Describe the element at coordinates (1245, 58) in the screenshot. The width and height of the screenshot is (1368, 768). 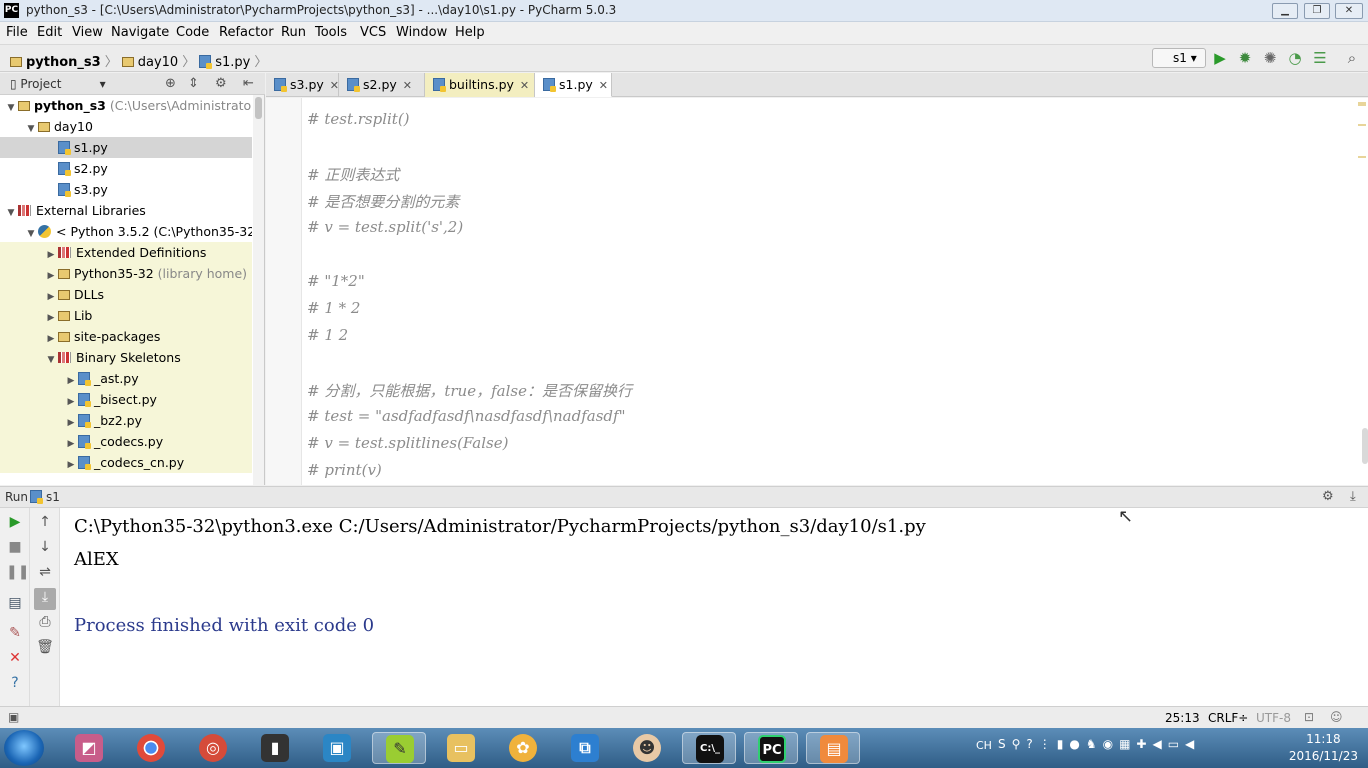
I see `debug-icon: ✹` at that location.